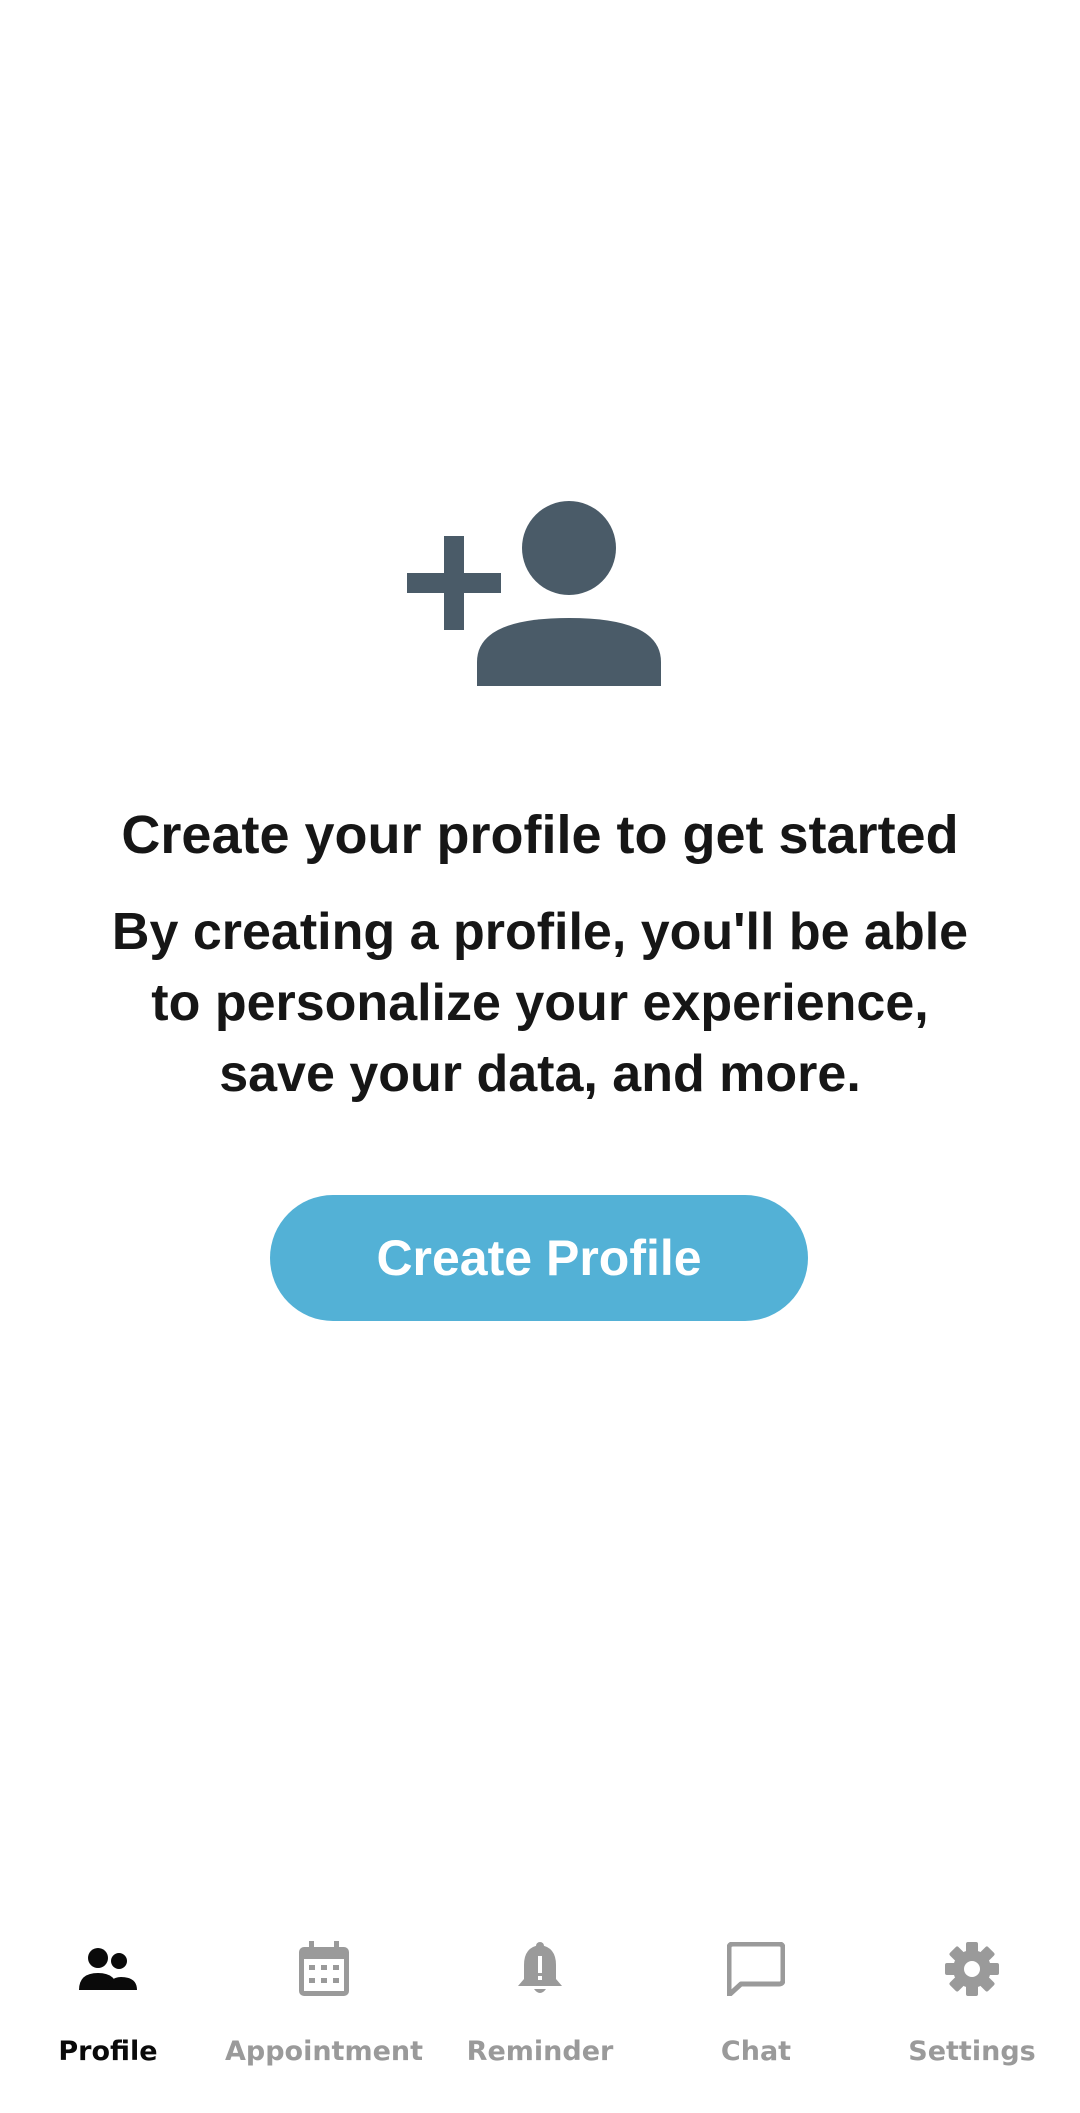 The height and width of the screenshot is (2113, 1080). Describe the element at coordinates (756, 2051) in the screenshot. I see `nav-label: Chat` at that location.